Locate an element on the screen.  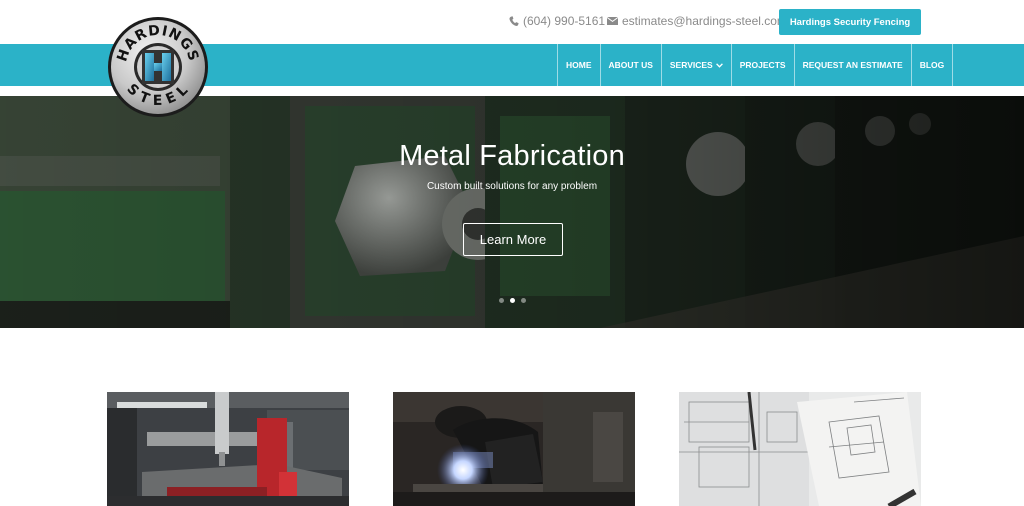
envelope-icon is located at coordinates (612, 21).